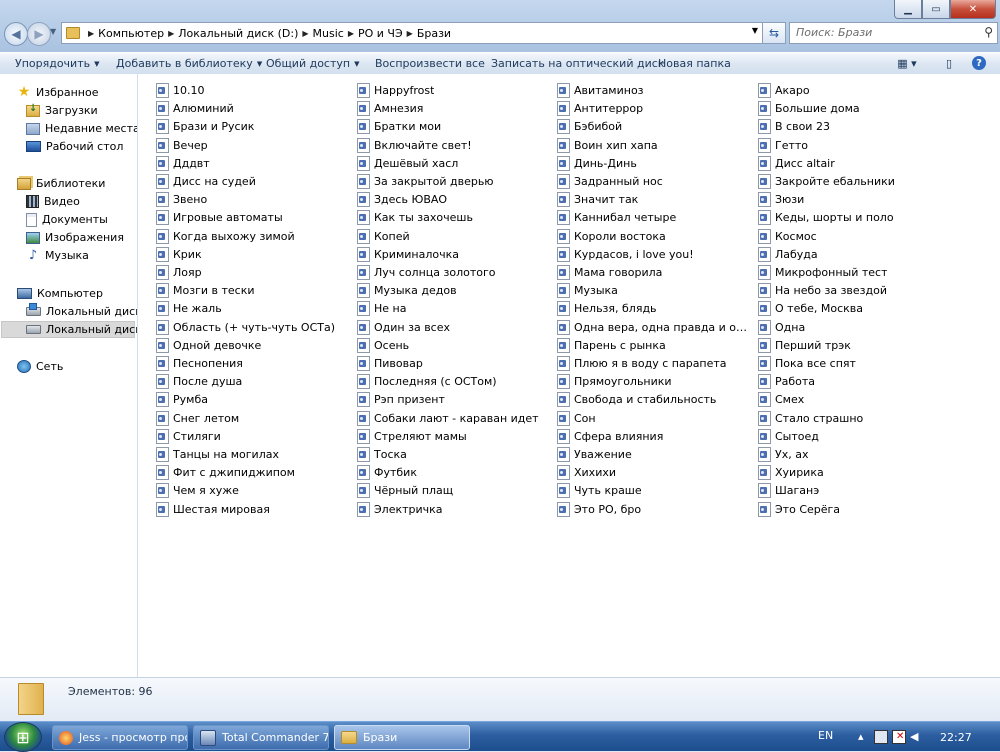 Image resolution: width=1000 pixels, height=752 pixels. Describe the element at coordinates (796, 163) in the screenshot. I see `file-item: Дисс altair` at that location.